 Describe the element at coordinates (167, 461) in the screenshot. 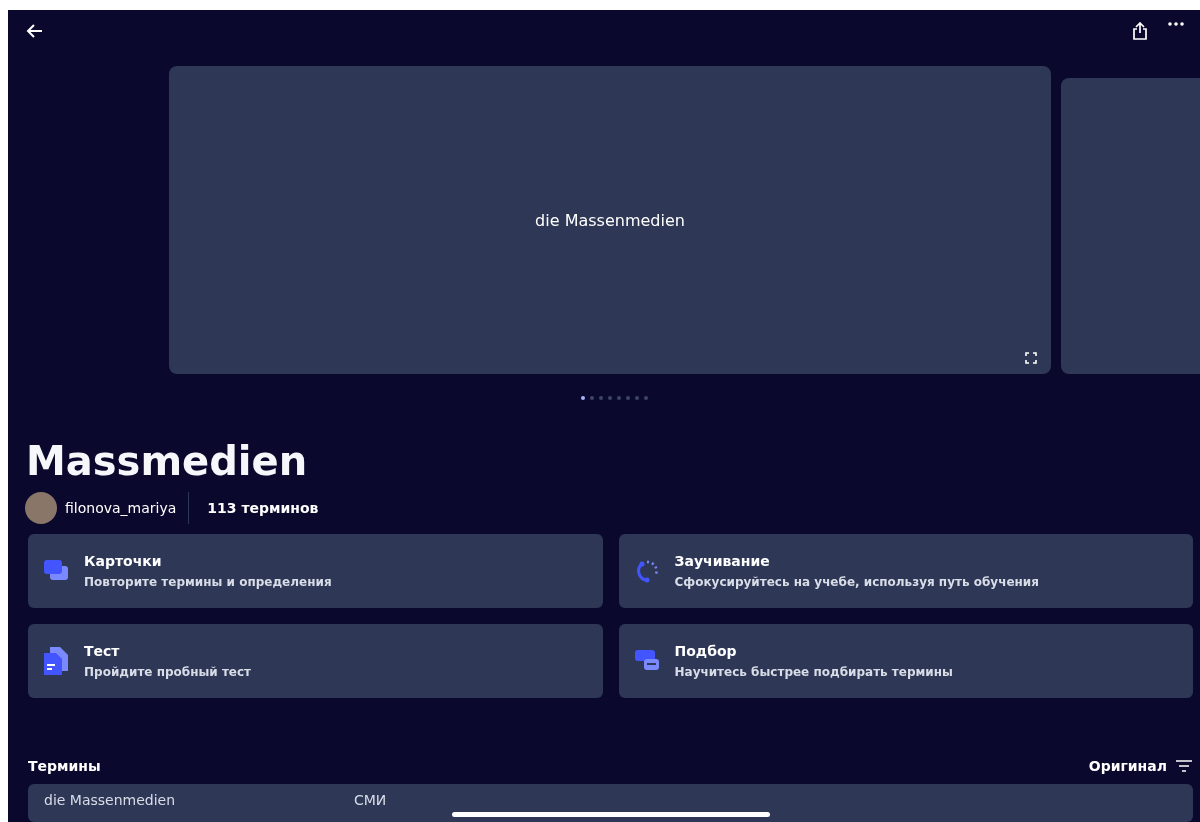

I see `set-title: Massmedien` at that location.